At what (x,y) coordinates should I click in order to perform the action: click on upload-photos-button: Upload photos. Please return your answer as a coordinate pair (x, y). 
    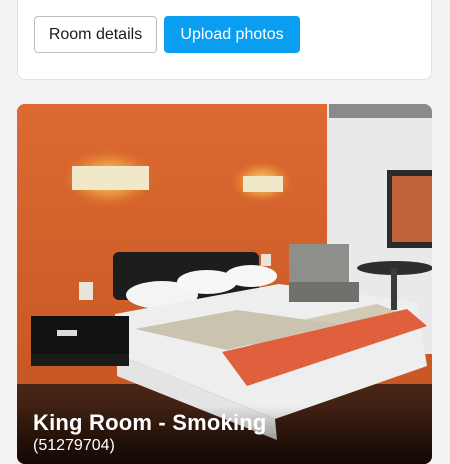
    Looking at the image, I should click on (232, 34).